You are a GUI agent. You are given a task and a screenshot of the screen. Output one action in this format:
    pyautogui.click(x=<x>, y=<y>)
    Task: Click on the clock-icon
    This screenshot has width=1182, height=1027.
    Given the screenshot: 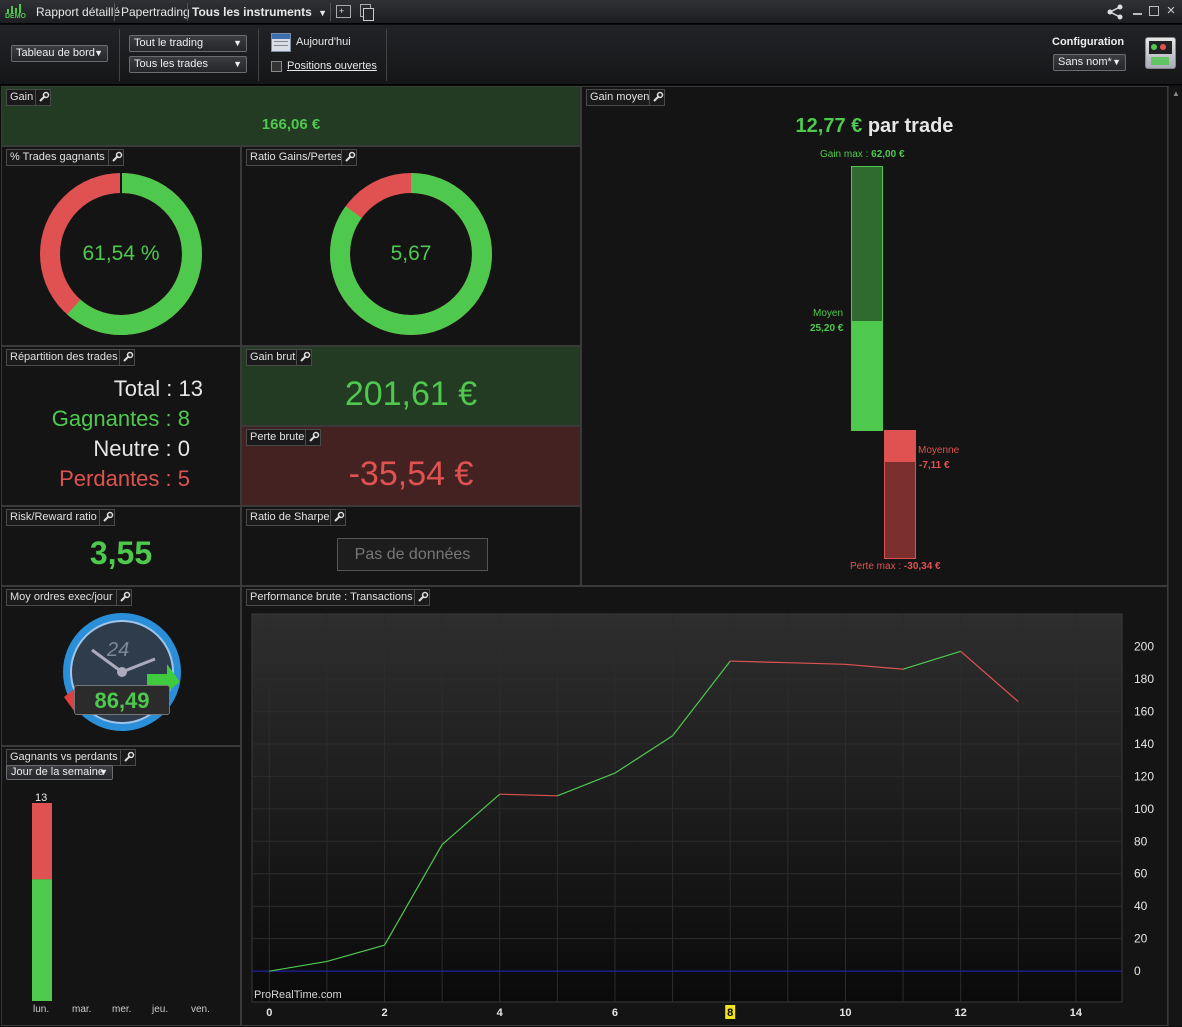 What is the action you would take?
    pyautogui.click(x=122, y=672)
    